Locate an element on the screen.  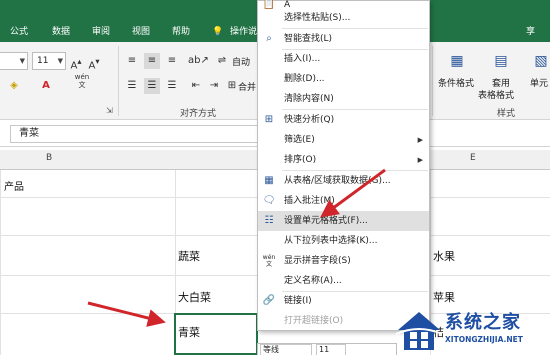
watermark-url: XITONGZHIJIA.NET is located at coordinates (484, 339).